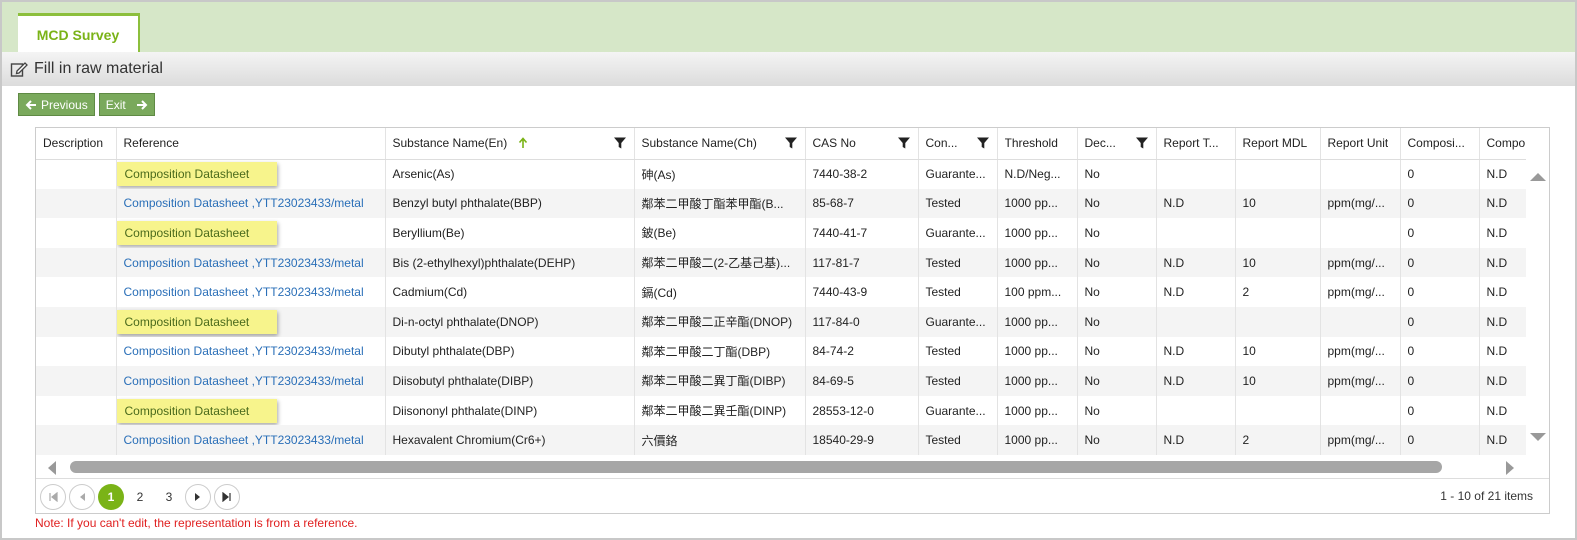 The height and width of the screenshot is (540, 1577). I want to click on column-header-label-wrap: Substance Name(Ch), so click(699, 143).